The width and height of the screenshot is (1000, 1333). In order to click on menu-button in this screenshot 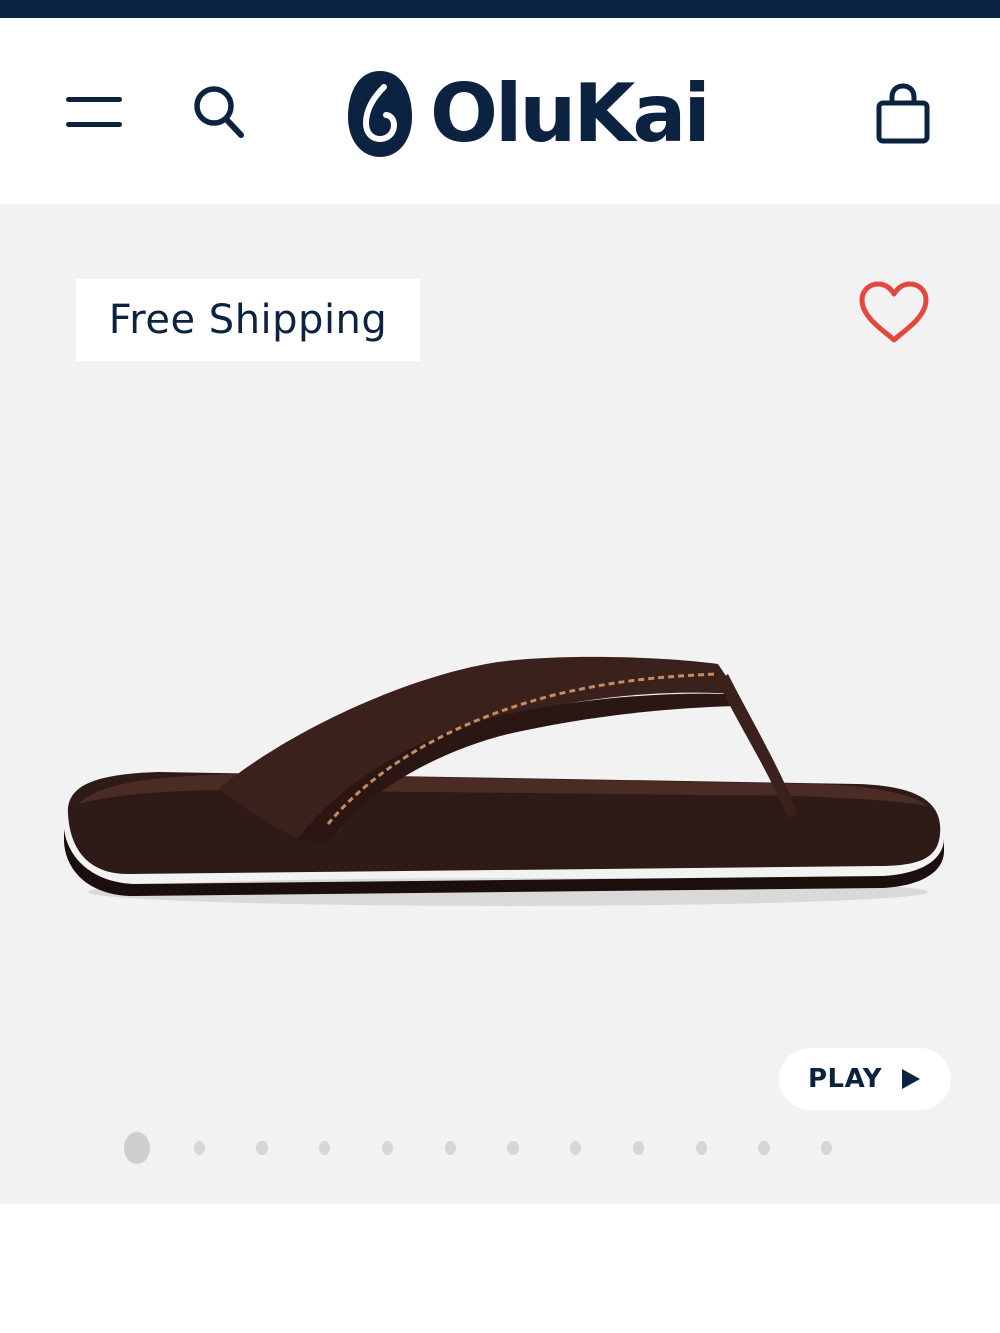, I will do `click(94, 112)`.